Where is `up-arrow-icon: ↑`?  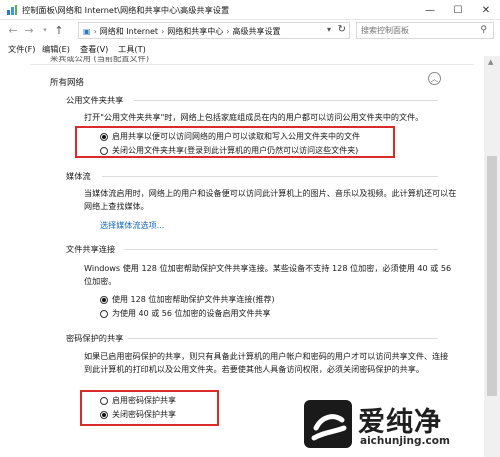 up-arrow-icon: ↑ is located at coordinates (59, 30).